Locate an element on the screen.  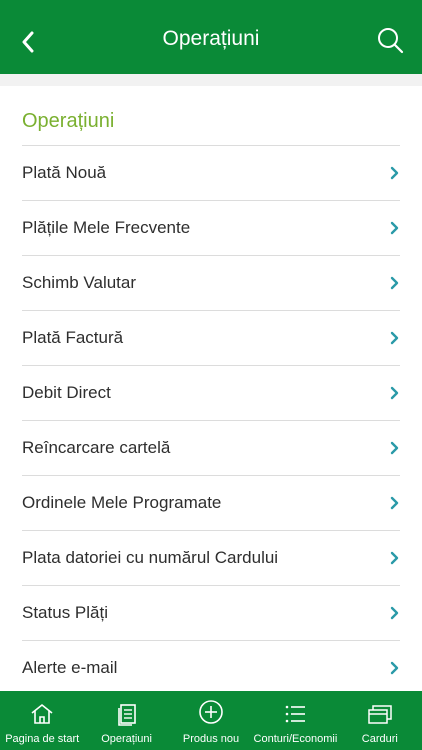
list-item-label: Status Plăți is located at coordinates (65, 612).